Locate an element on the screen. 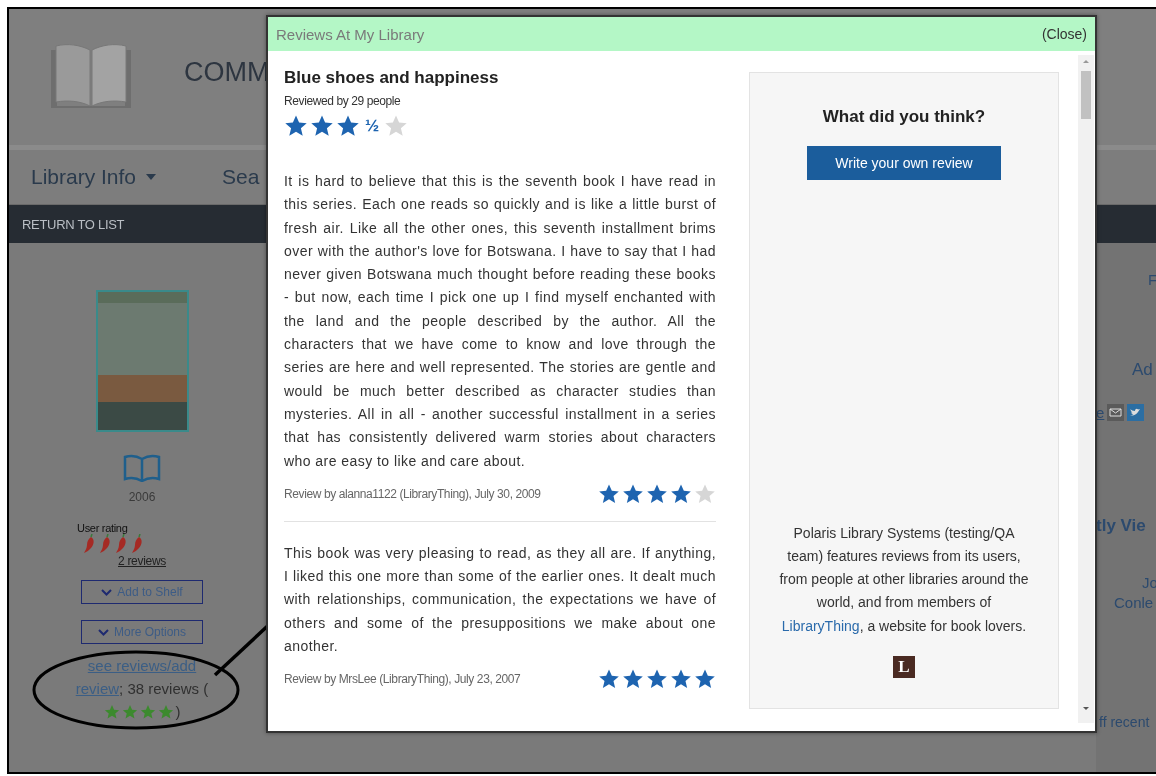 This screenshot has width=1156, height=776. user-rating-label: User rating is located at coordinates (102, 528).